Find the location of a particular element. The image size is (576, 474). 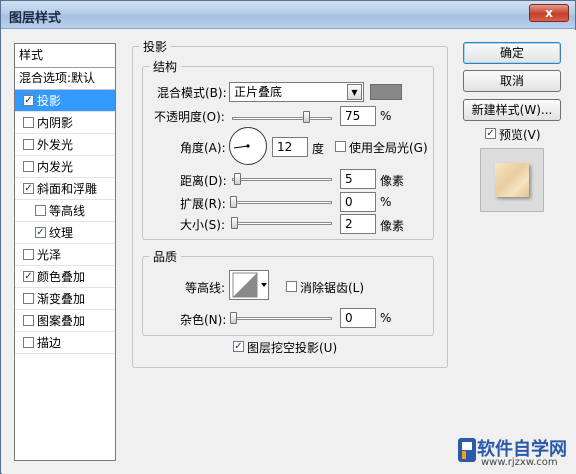

style-item-label: 图案叠加 is located at coordinates (61, 320).